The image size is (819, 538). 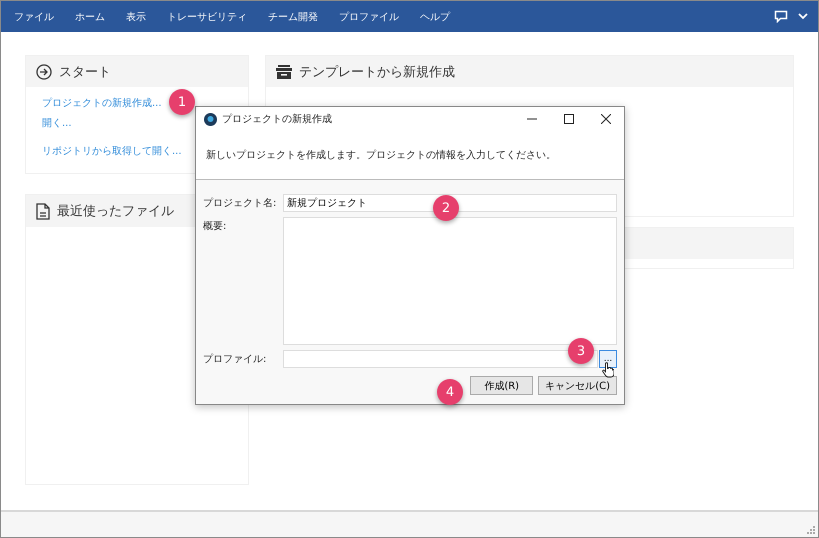 I want to click on panel-title: スタート, so click(x=85, y=72).